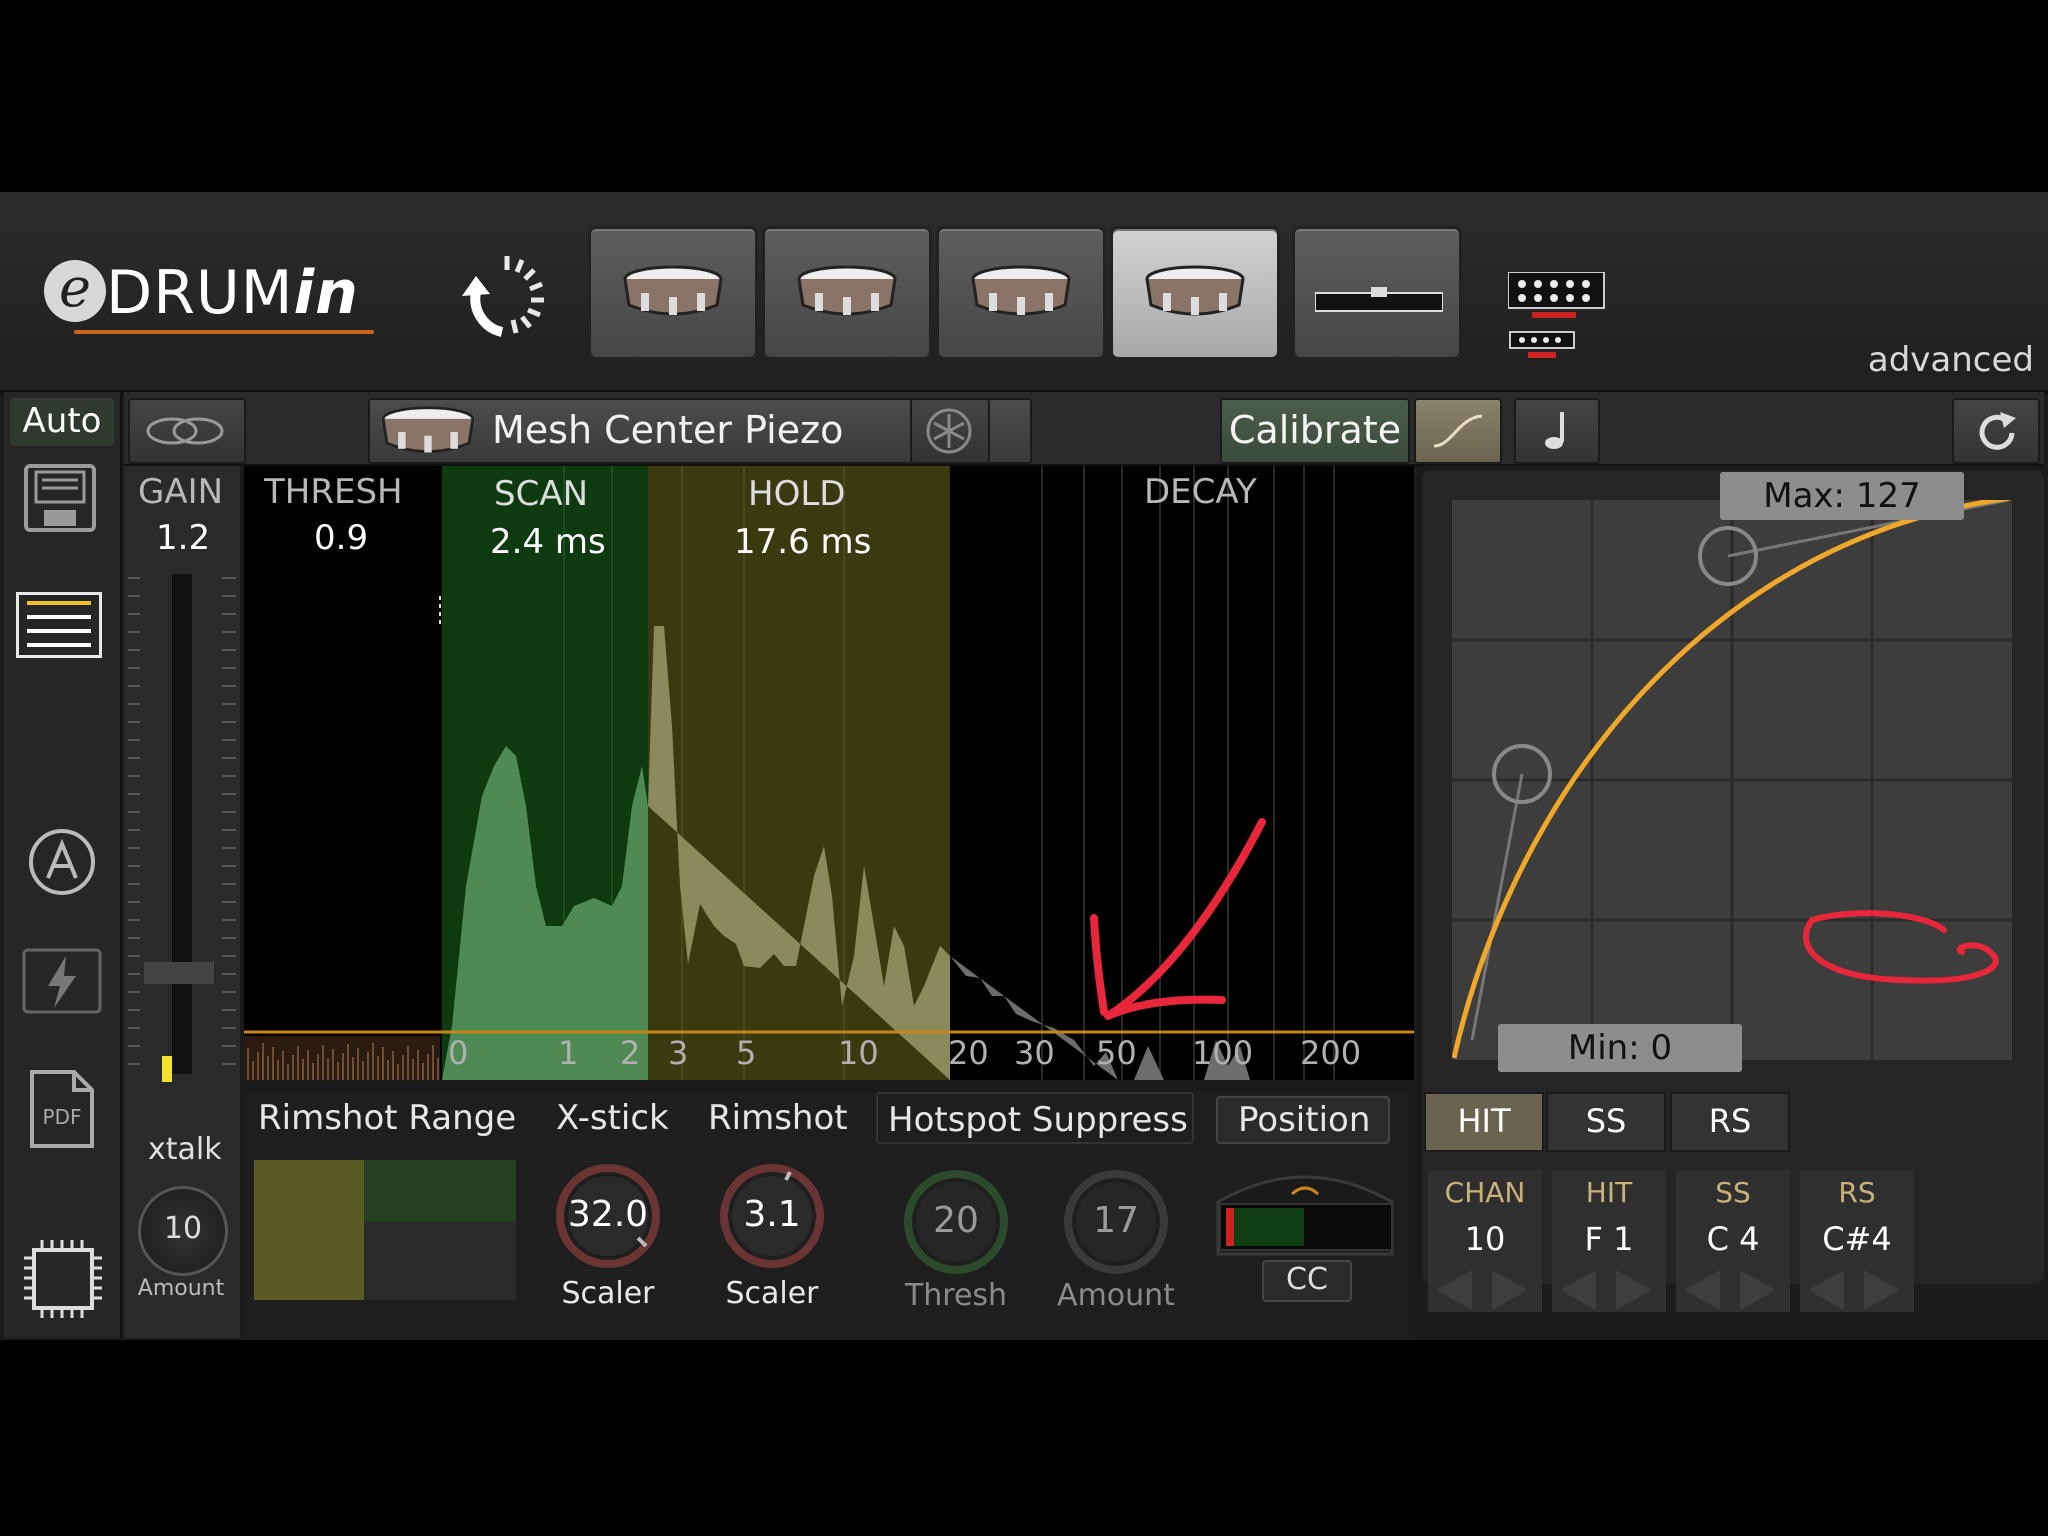 Image resolution: width=2048 pixels, height=1536 pixels. I want to click on refresh-icon, so click(1997, 431).